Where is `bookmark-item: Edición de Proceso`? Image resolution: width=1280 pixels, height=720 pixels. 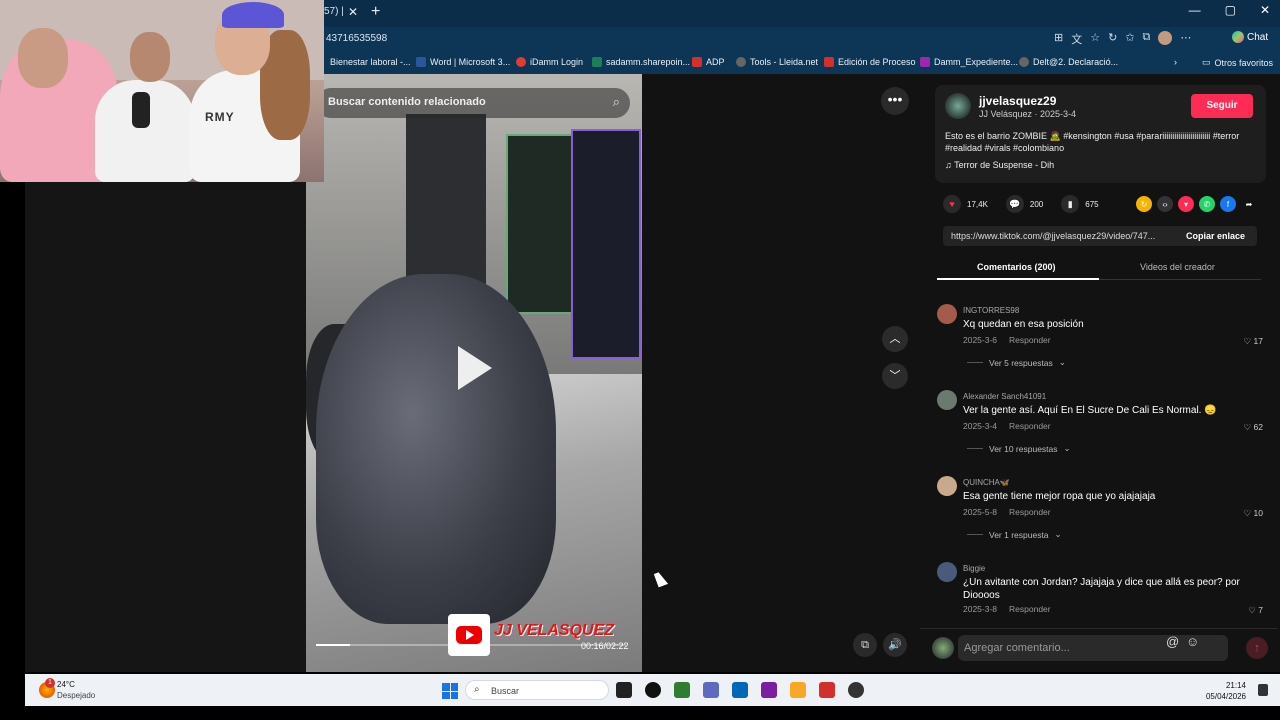
bookmark-item: Edición de Proceso is located at coordinates (870, 62).